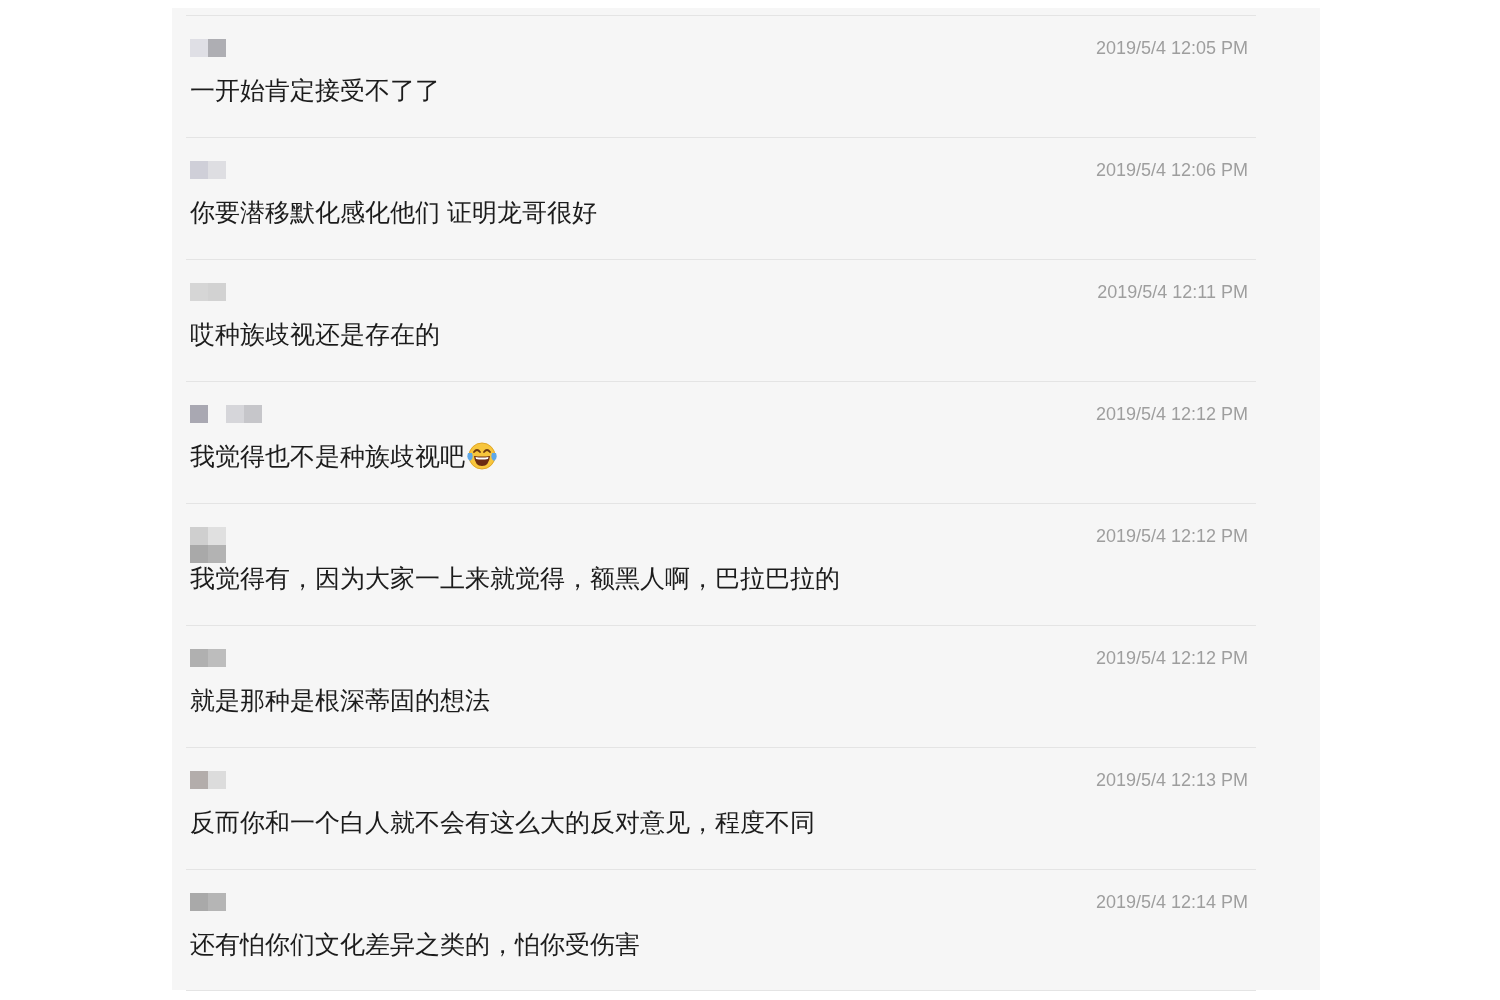 The width and height of the screenshot is (1500, 1000). What do you see at coordinates (1171, 48) in the screenshot?
I see `message-timestamp: 2019/5/4 12:05 PM` at bounding box center [1171, 48].